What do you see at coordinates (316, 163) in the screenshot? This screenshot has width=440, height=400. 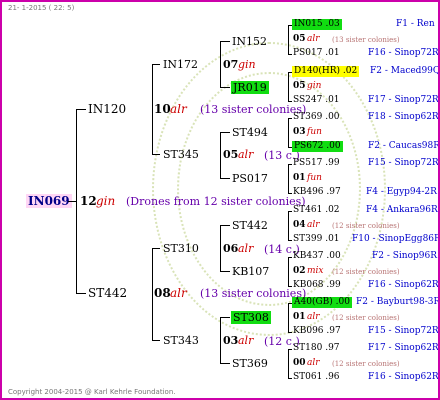 I see `gen5-top: PS517 .99` at bounding box center [316, 163].